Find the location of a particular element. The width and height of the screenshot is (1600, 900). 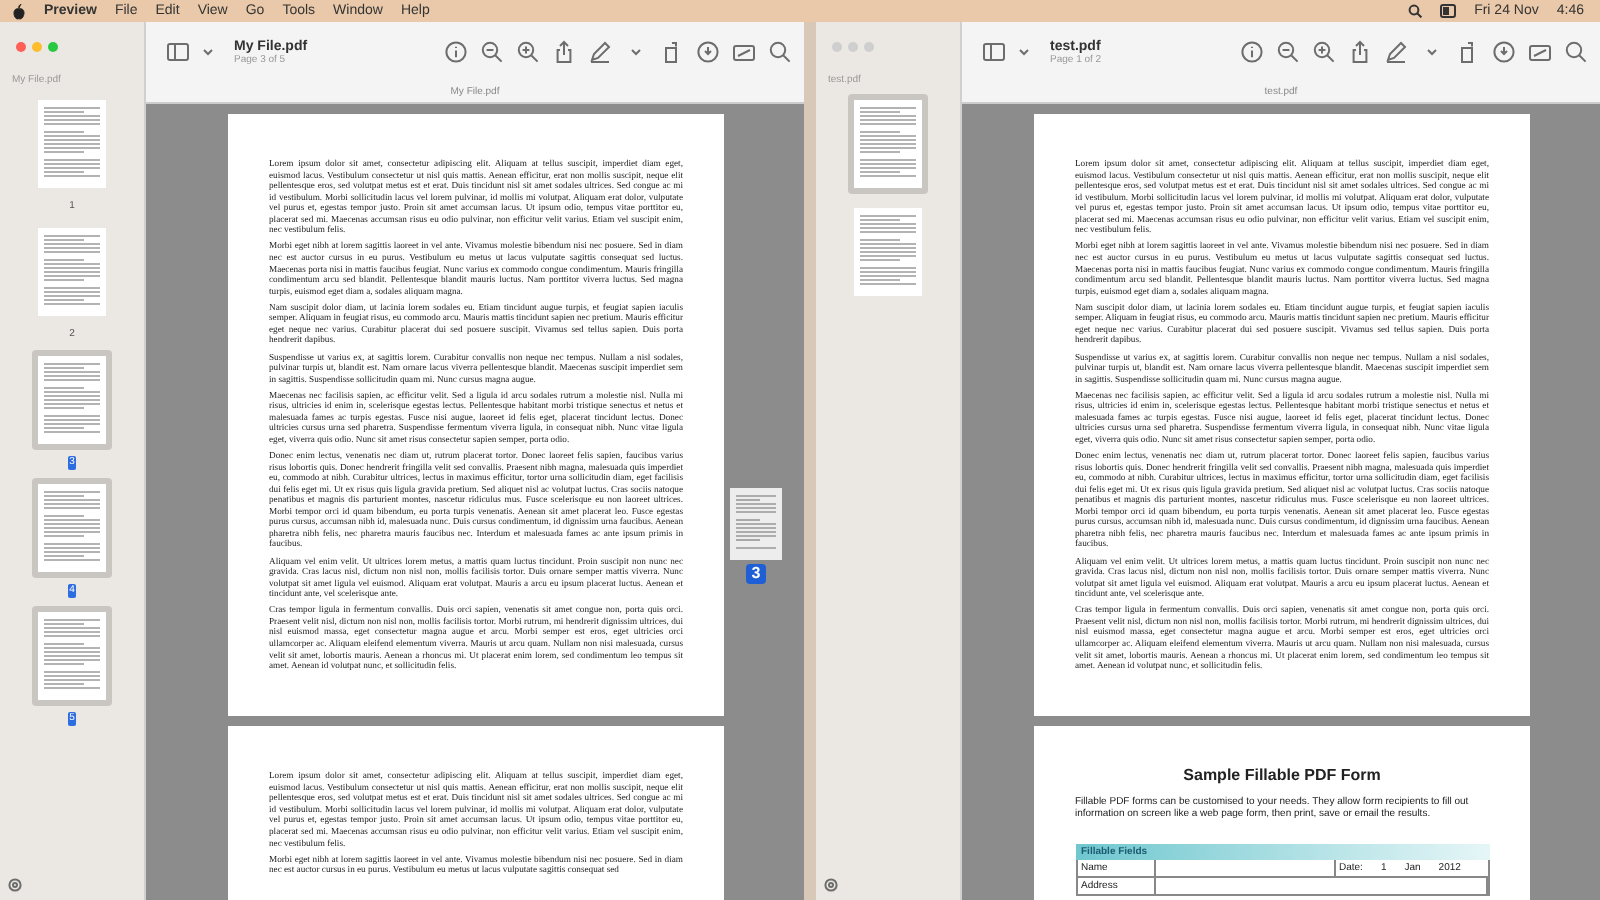

dragged-page-thumbnail is located at coordinates (756, 524).